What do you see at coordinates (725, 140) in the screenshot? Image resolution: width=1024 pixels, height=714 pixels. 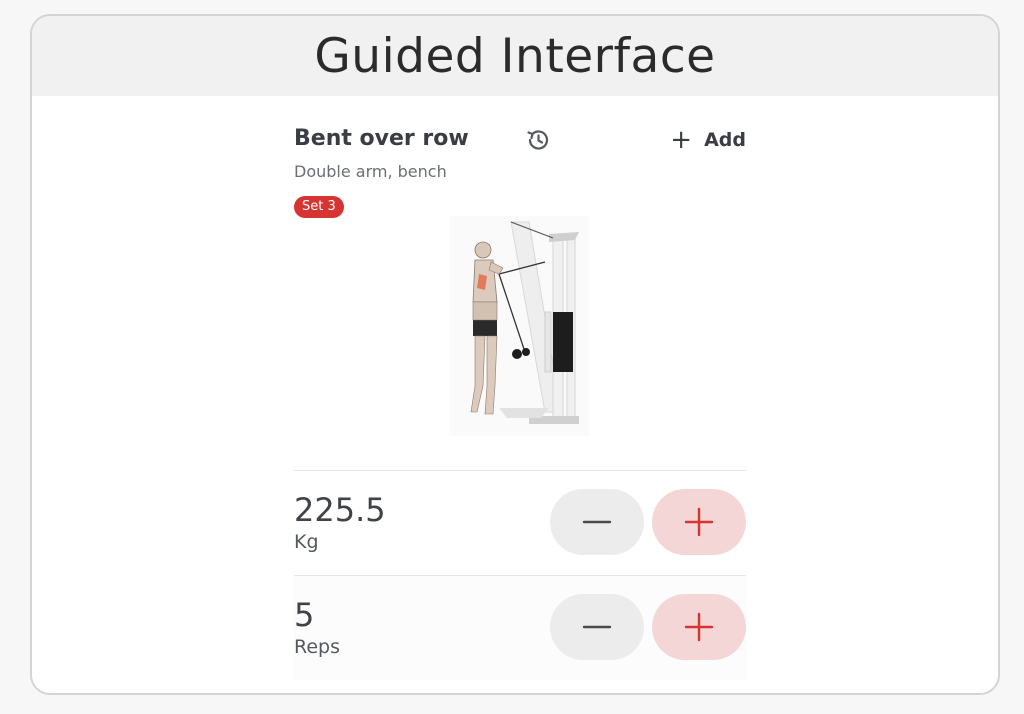 I see `add-label: Add` at bounding box center [725, 140].